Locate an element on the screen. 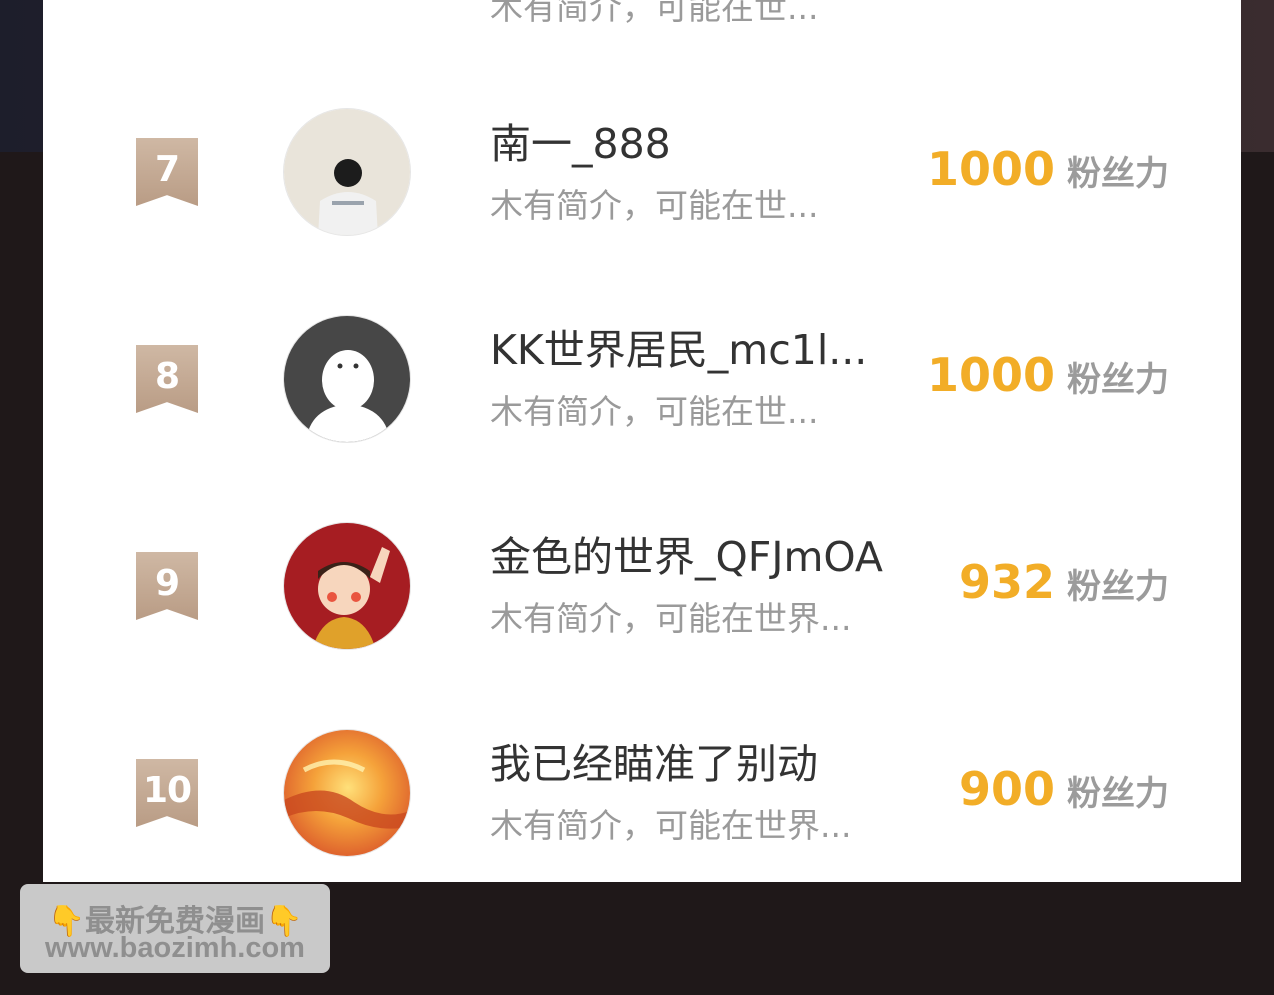 The image size is (1274, 995). rank-badge: 10 is located at coordinates (167, 793).